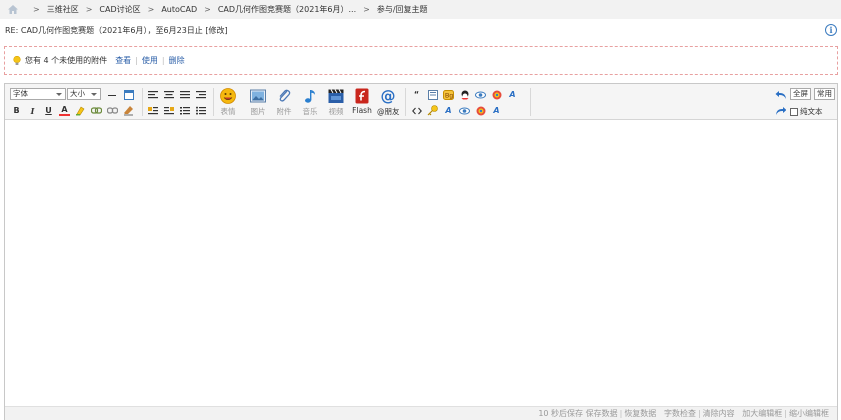 The width and height of the screenshot is (841, 420). Describe the element at coordinates (228, 102) in the screenshot. I see `emoji-button: 表情` at that location.